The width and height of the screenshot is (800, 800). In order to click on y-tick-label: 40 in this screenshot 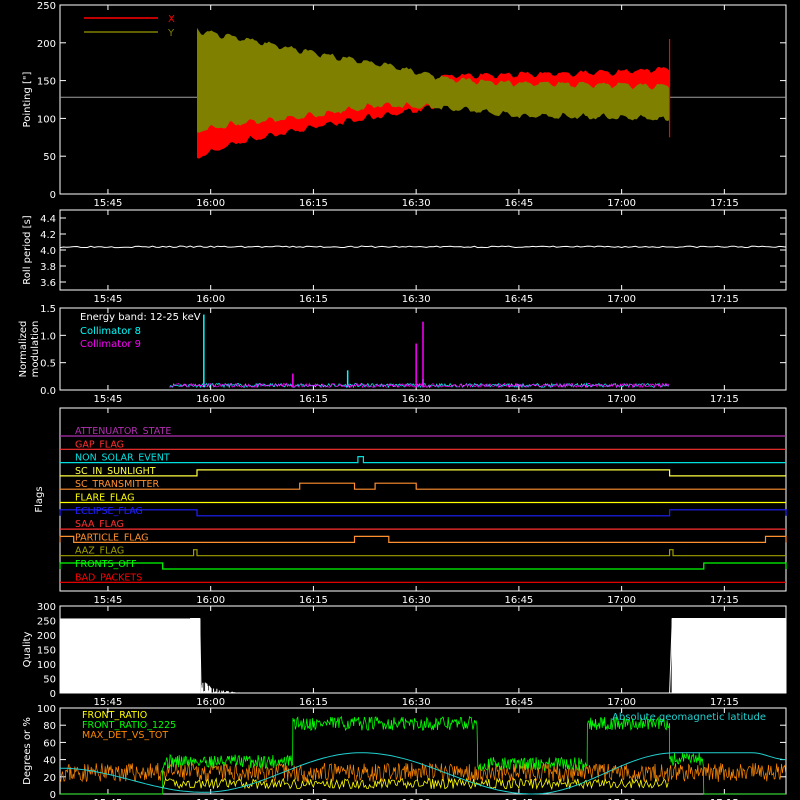, I will do `click(49, 761)`.